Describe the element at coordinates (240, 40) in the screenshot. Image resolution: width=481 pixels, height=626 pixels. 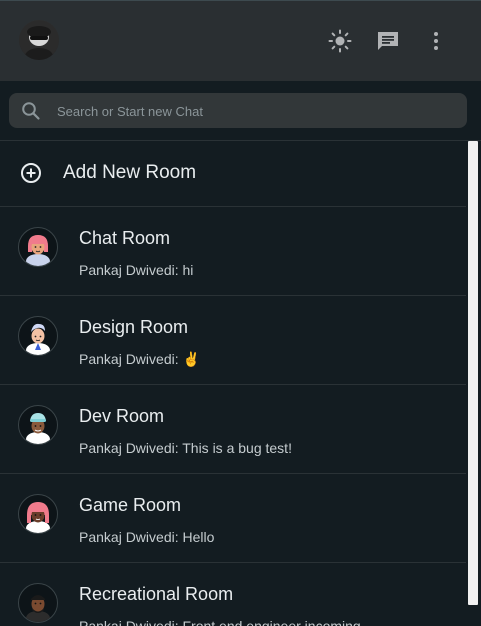
I see `sidebar-header` at that location.